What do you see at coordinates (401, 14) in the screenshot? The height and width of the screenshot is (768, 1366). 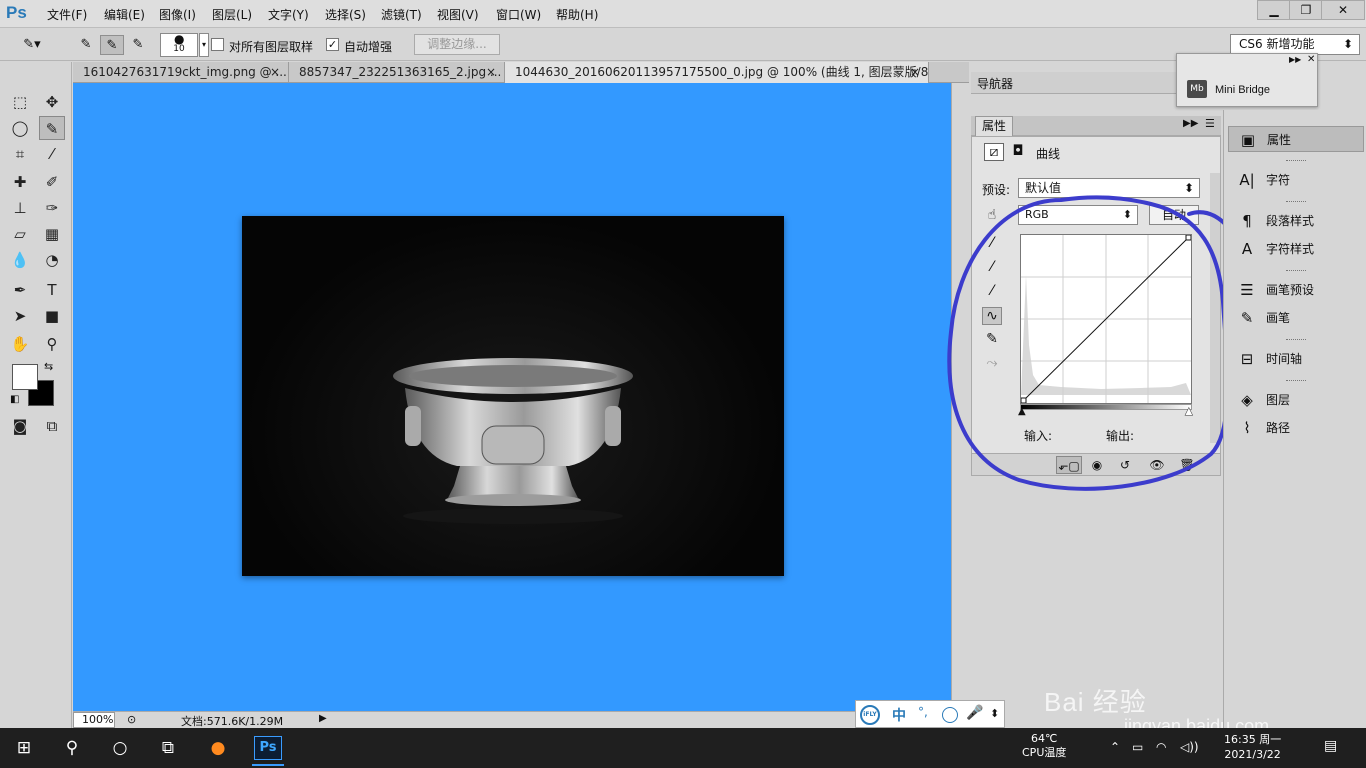 I see `menu-filter: 滤镜(T)` at bounding box center [401, 14].